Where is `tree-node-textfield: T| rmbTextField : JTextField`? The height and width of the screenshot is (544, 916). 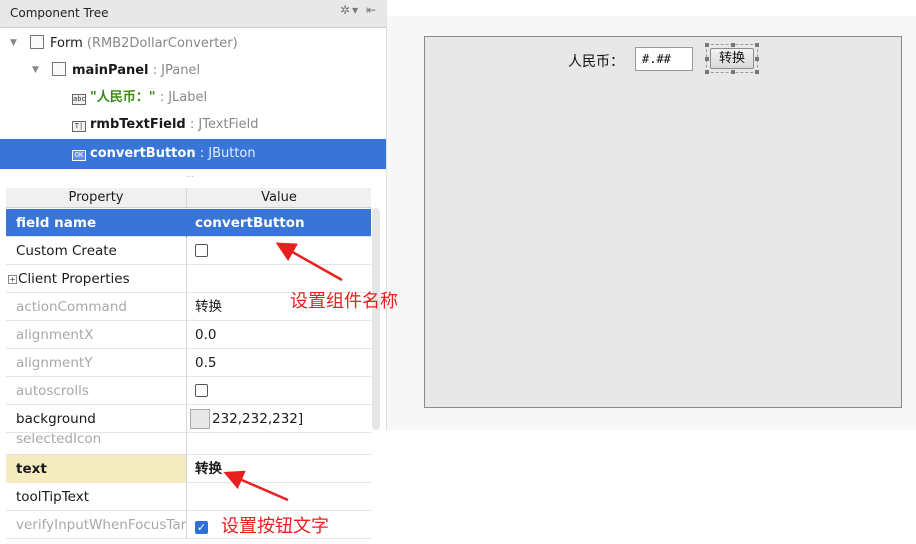
tree-node-textfield: T| rmbTextField : JTextField is located at coordinates (193, 124).